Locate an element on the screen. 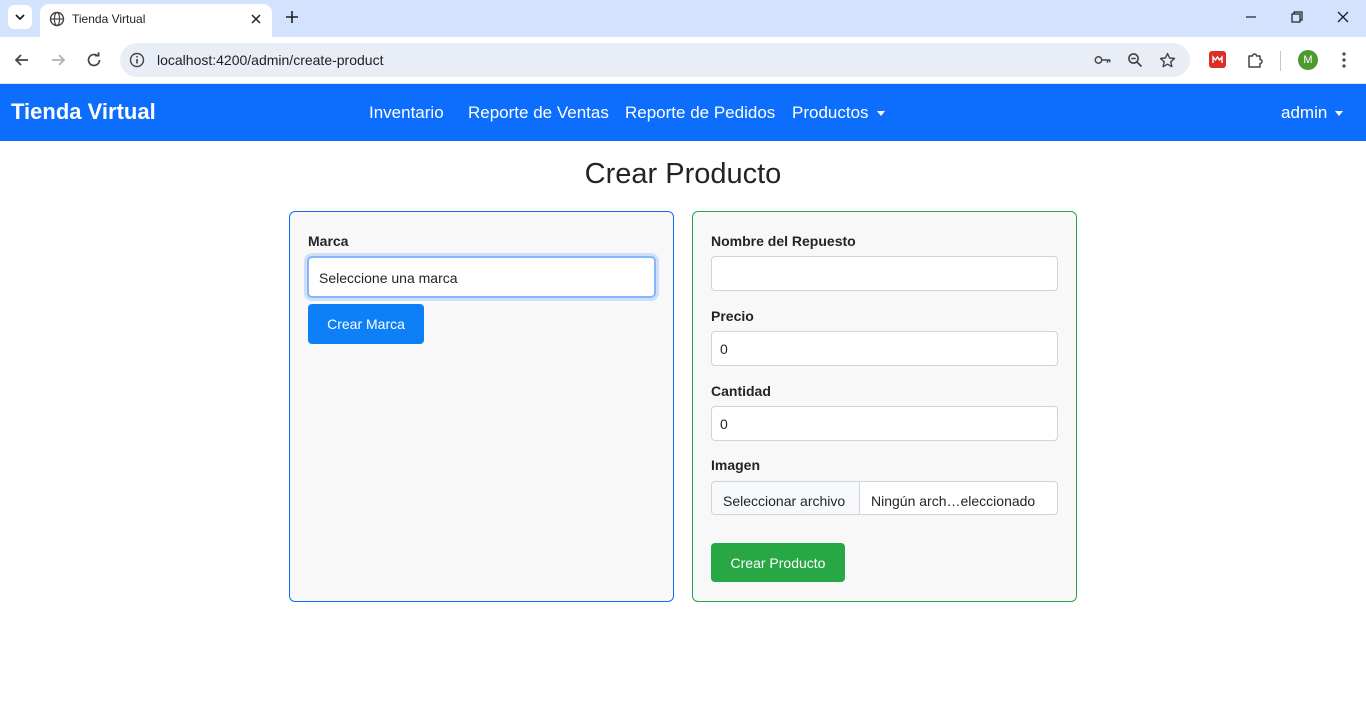 Image resolution: width=1366 pixels, height=725 pixels. key-icon is located at coordinates (1103, 60).